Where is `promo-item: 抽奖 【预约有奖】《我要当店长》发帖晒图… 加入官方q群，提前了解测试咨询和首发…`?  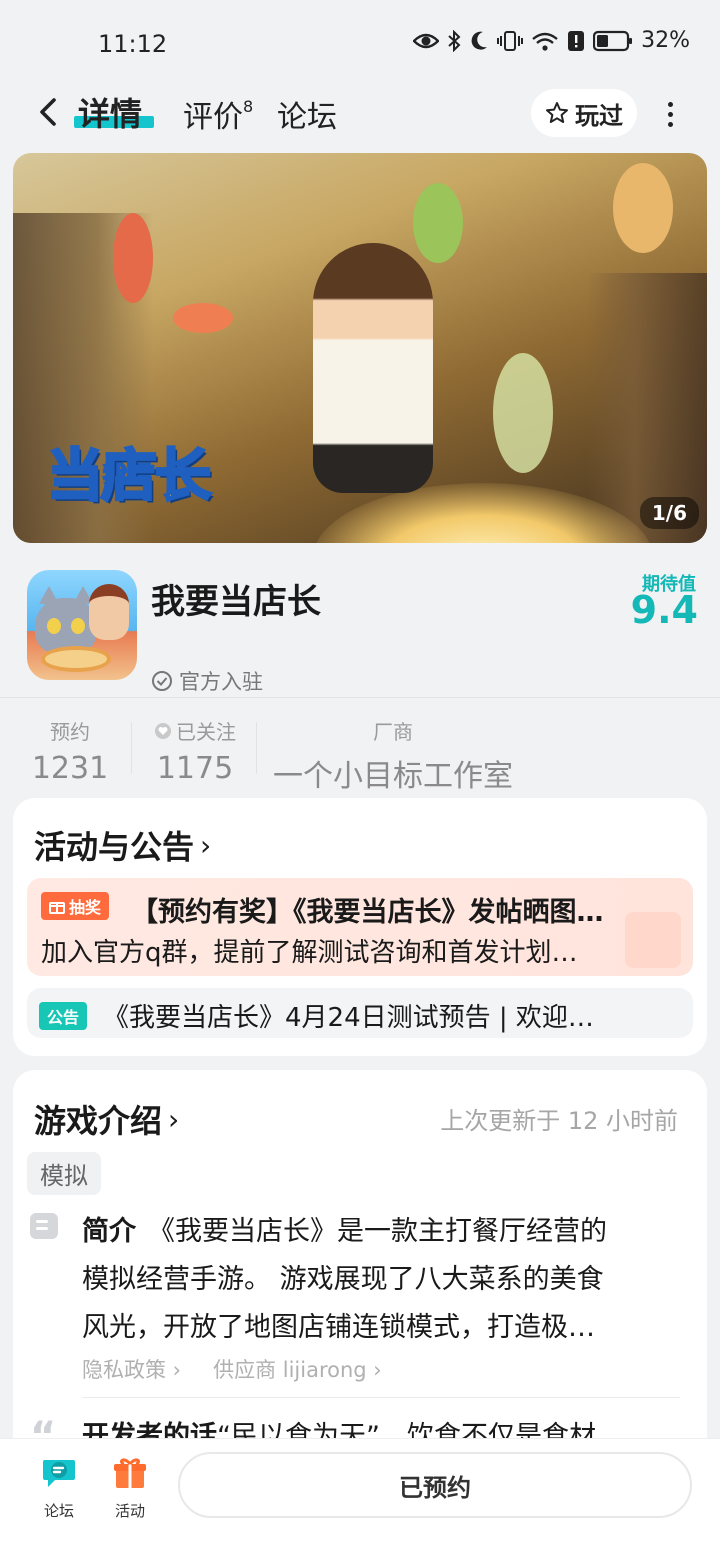
promo-item: 抽奖 【预约有奖】《我要当店长》发帖晒图… 加入官方q群，提前了解测试咨询和首发… is located at coordinates (360, 927).